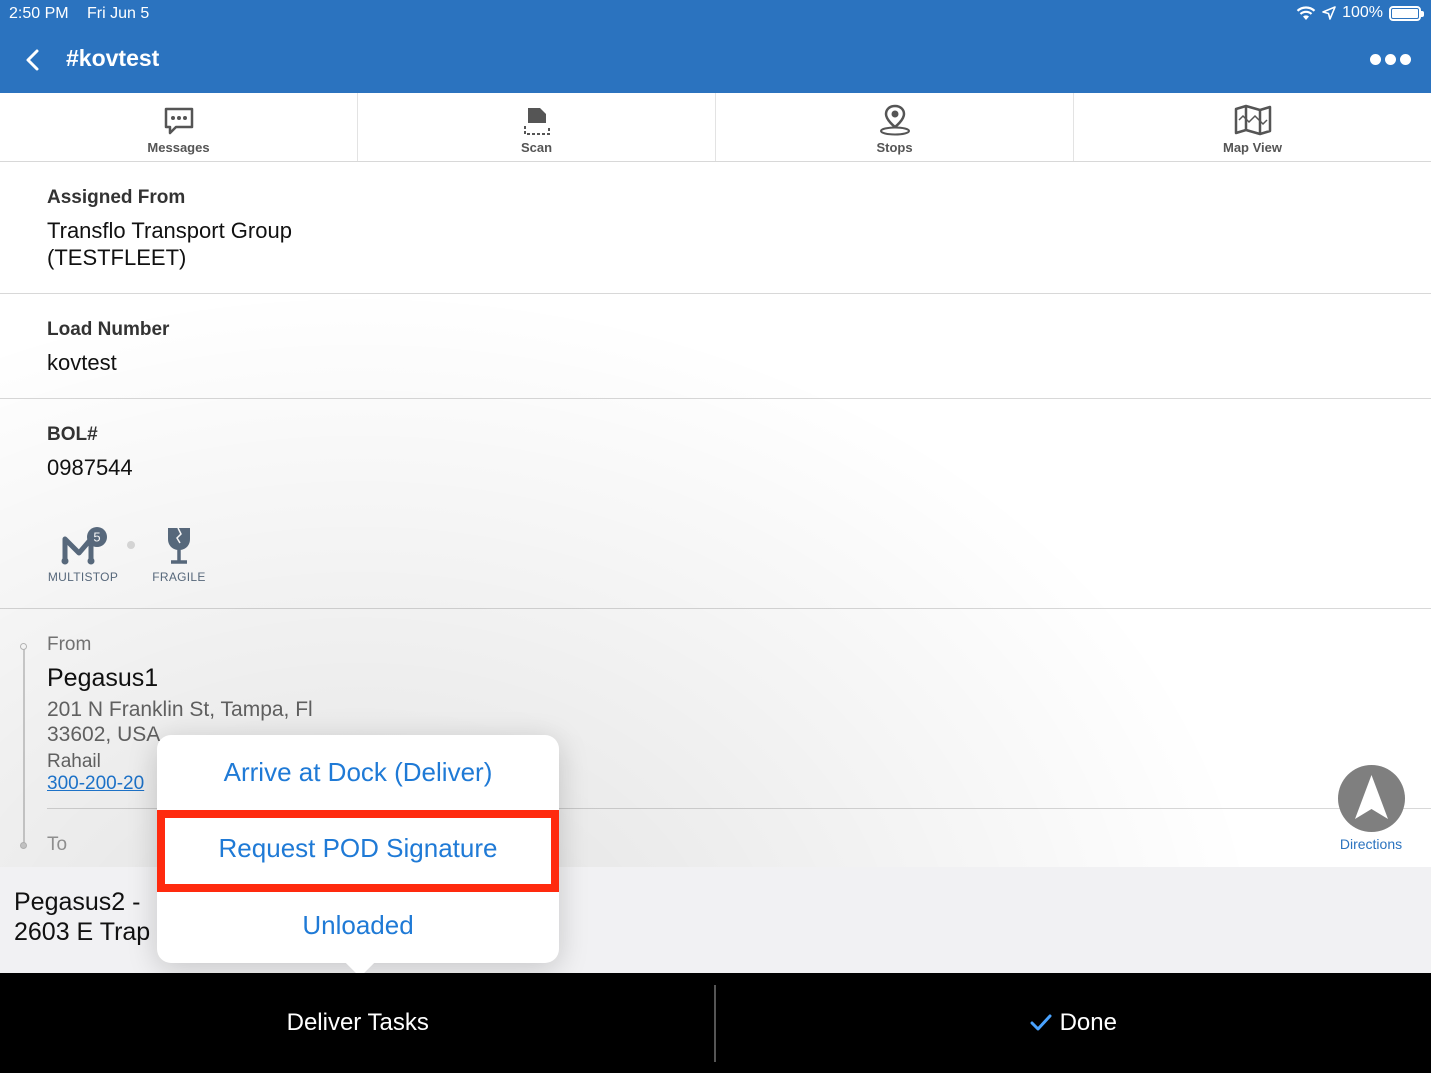 The width and height of the screenshot is (1431, 1073). Describe the element at coordinates (69, 644) in the screenshot. I see `from-label: From` at that location.